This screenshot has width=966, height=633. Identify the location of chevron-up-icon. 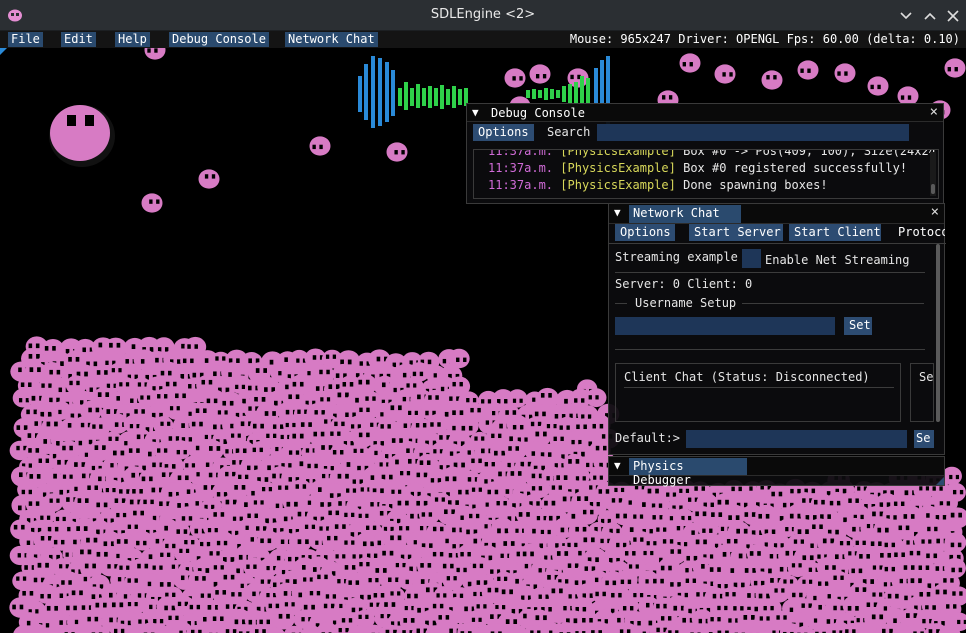
(930, 16).